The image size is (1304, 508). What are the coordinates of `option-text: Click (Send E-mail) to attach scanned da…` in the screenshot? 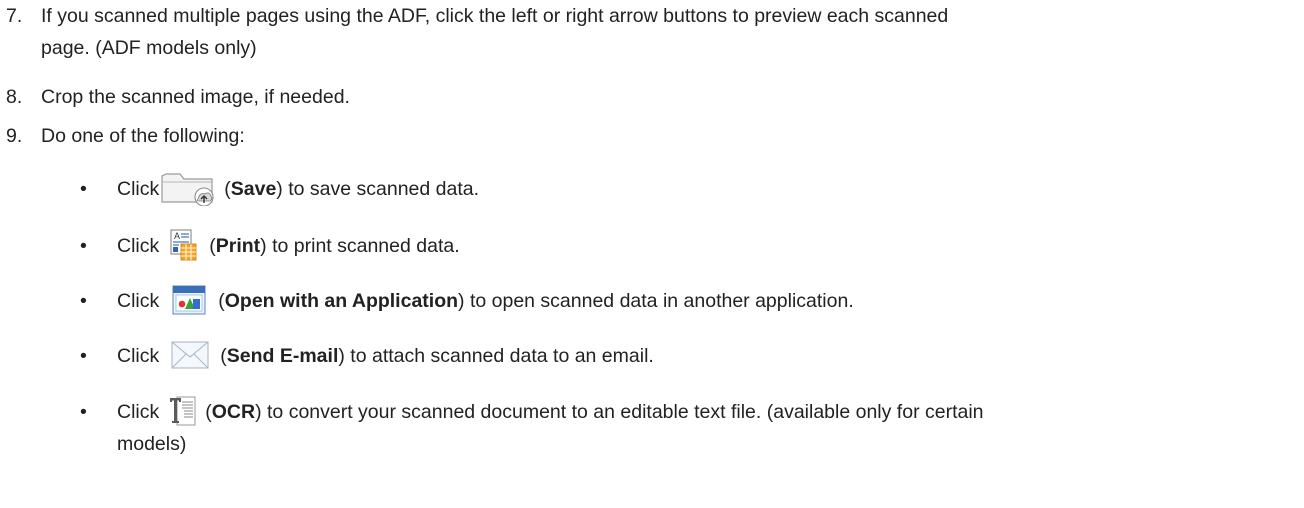 It's located at (706, 356).